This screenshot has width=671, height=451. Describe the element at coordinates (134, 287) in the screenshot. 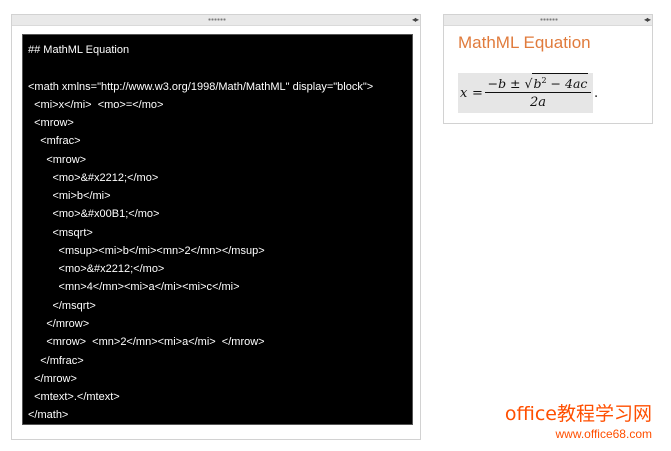

I see `code-line: <mn>4</mn><mi>a</mi><mi>c</mi>` at that location.